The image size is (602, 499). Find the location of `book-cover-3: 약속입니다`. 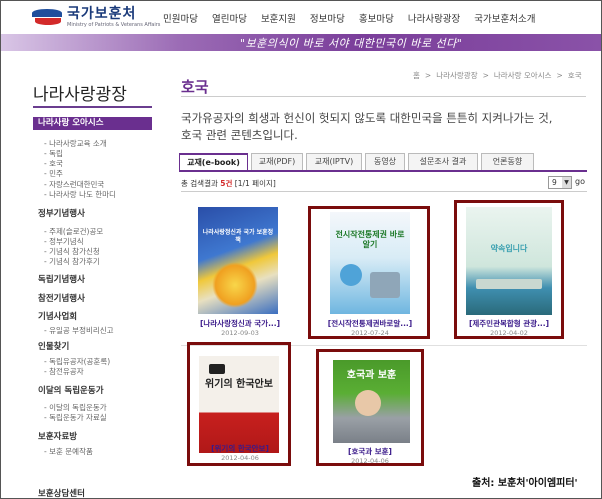

book-cover-3: 약속입니다 is located at coordinates (509, 261).